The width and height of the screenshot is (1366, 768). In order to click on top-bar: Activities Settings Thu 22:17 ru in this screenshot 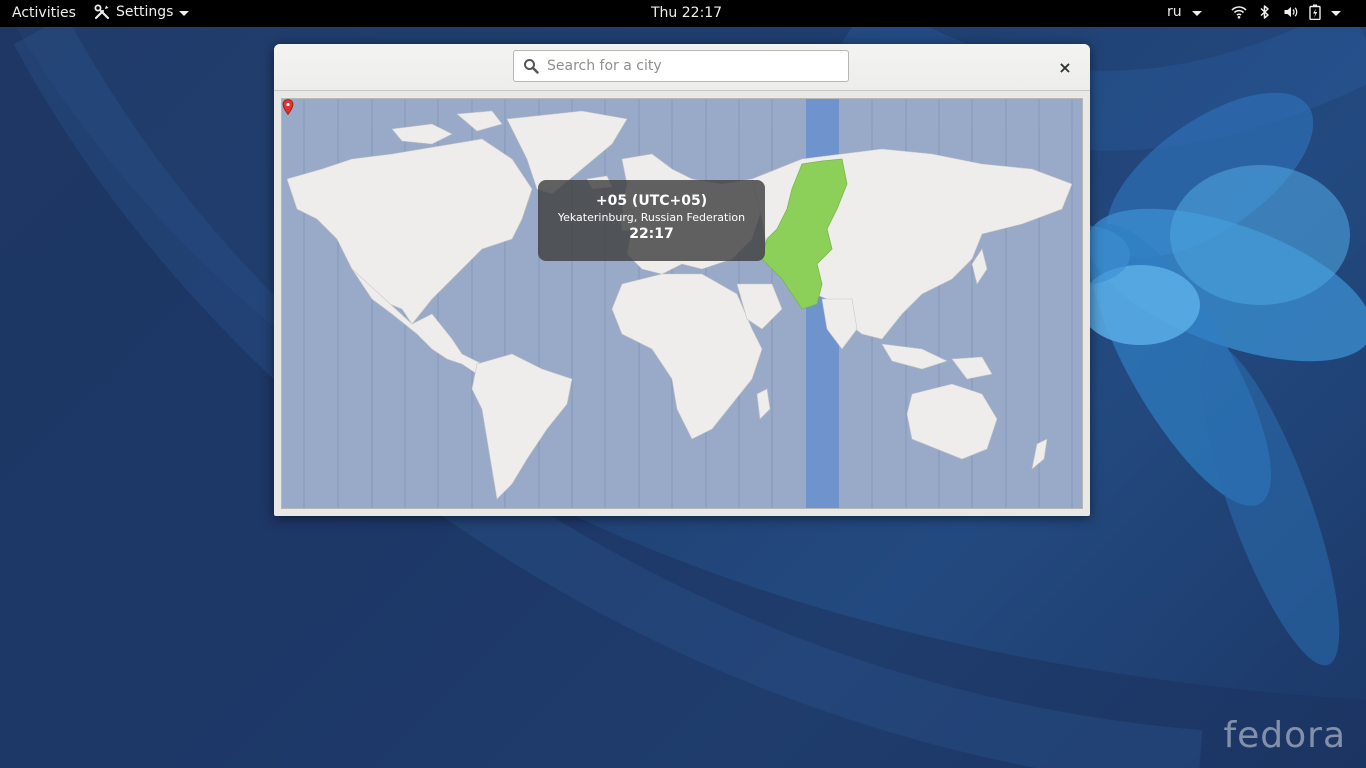, I will do `click(683, 13)`.